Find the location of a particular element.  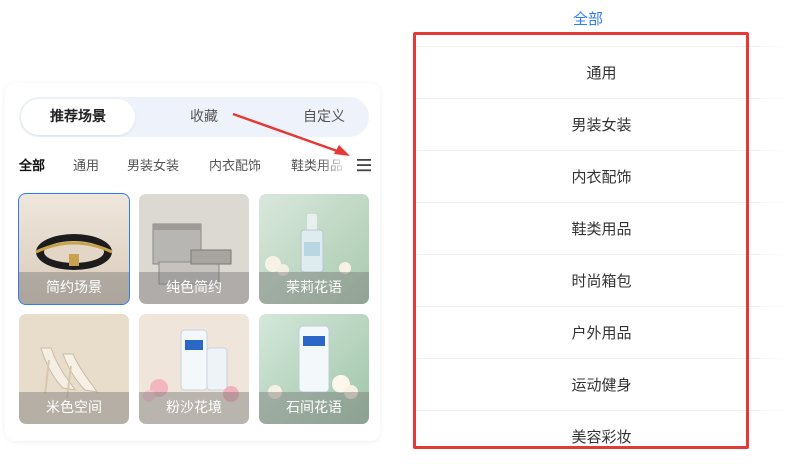

dropdown-all-option: 全部 is located at coordinates (588, 18).